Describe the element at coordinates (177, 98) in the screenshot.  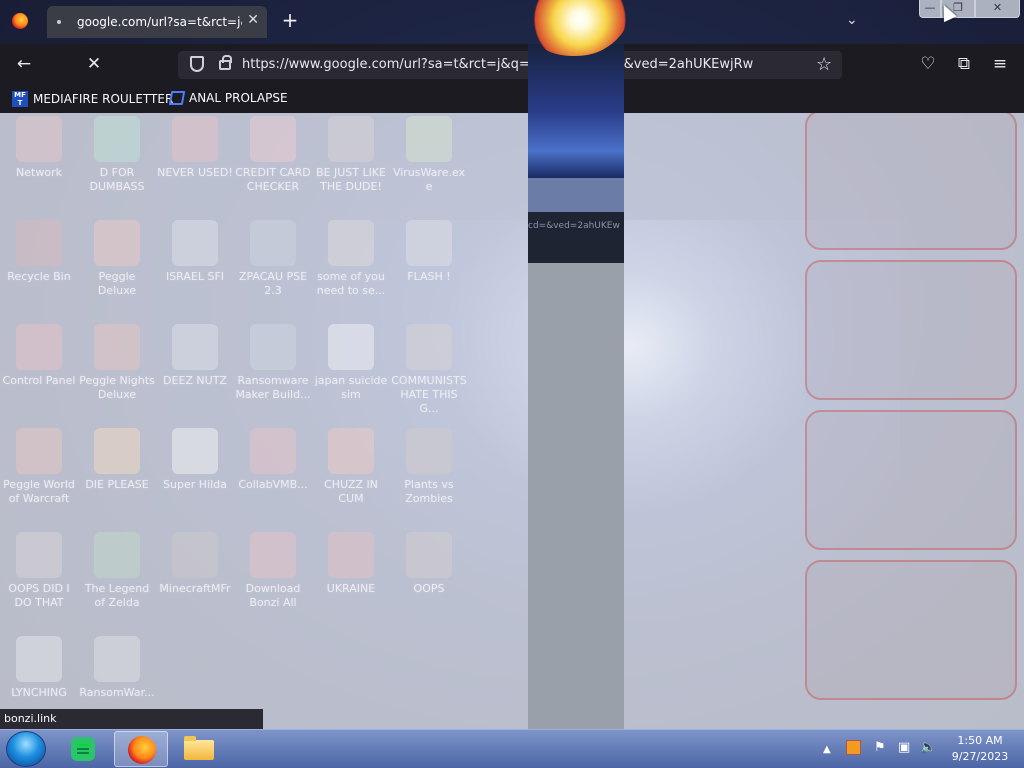
I see `bookmark-sigma-icon` at that location.